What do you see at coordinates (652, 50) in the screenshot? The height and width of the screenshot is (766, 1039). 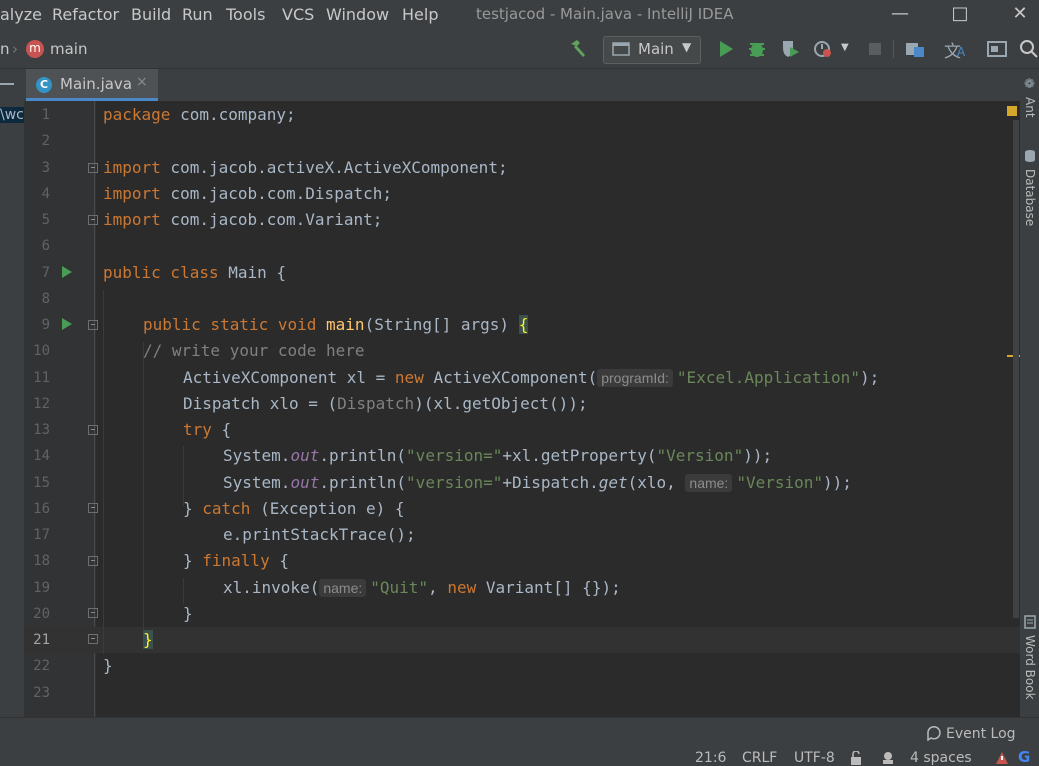 I see `run-configuration-select: Main ▼` at bounding box center [652, 50].